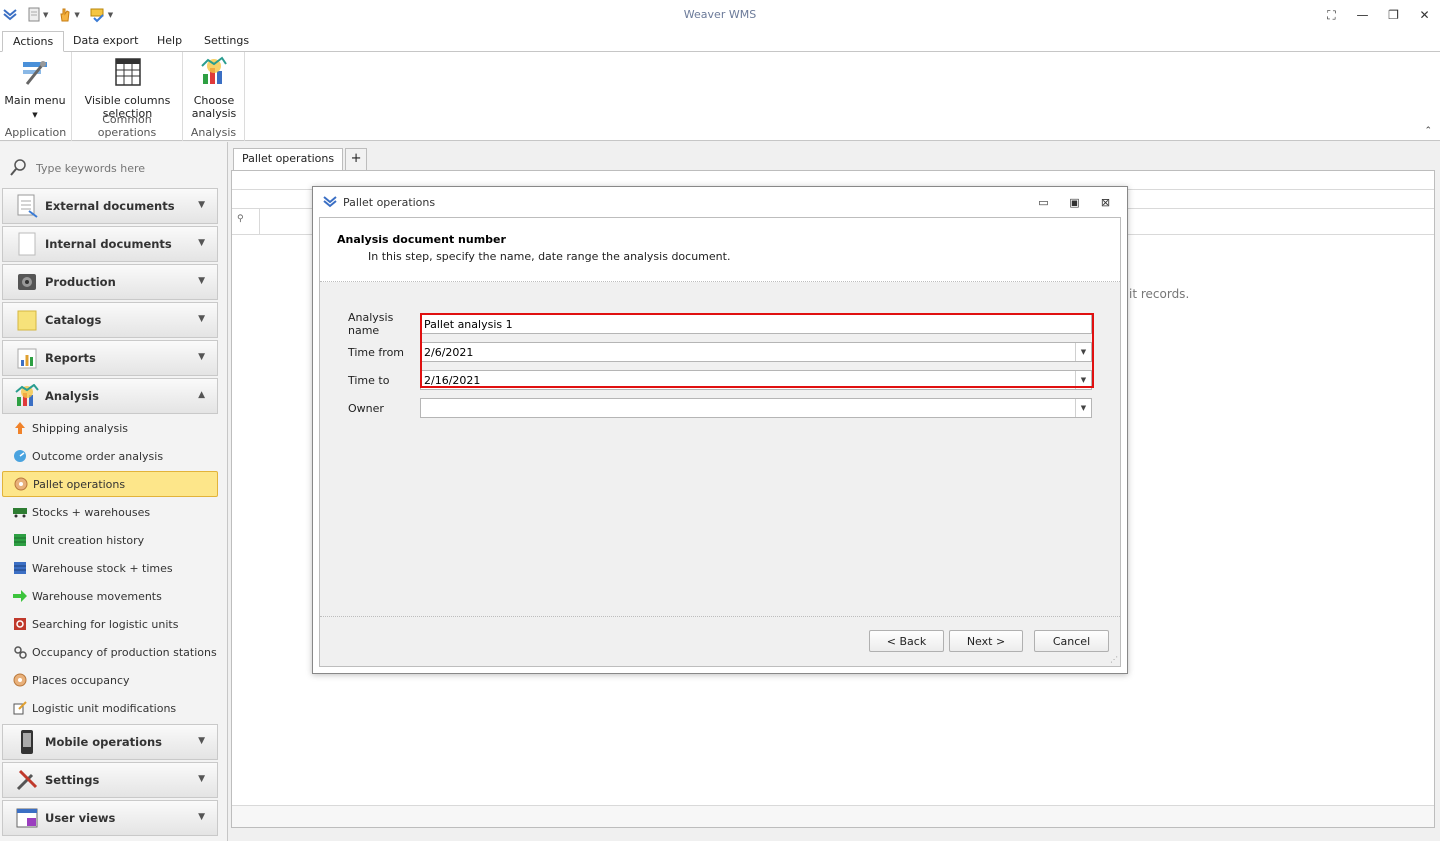 Image resolution: width=1440 pixels, height=841 pixels. What do you see at coordinates (330, 202) in the screenshot?
I see `app-logo-icon` at bounding box center [330, 202].